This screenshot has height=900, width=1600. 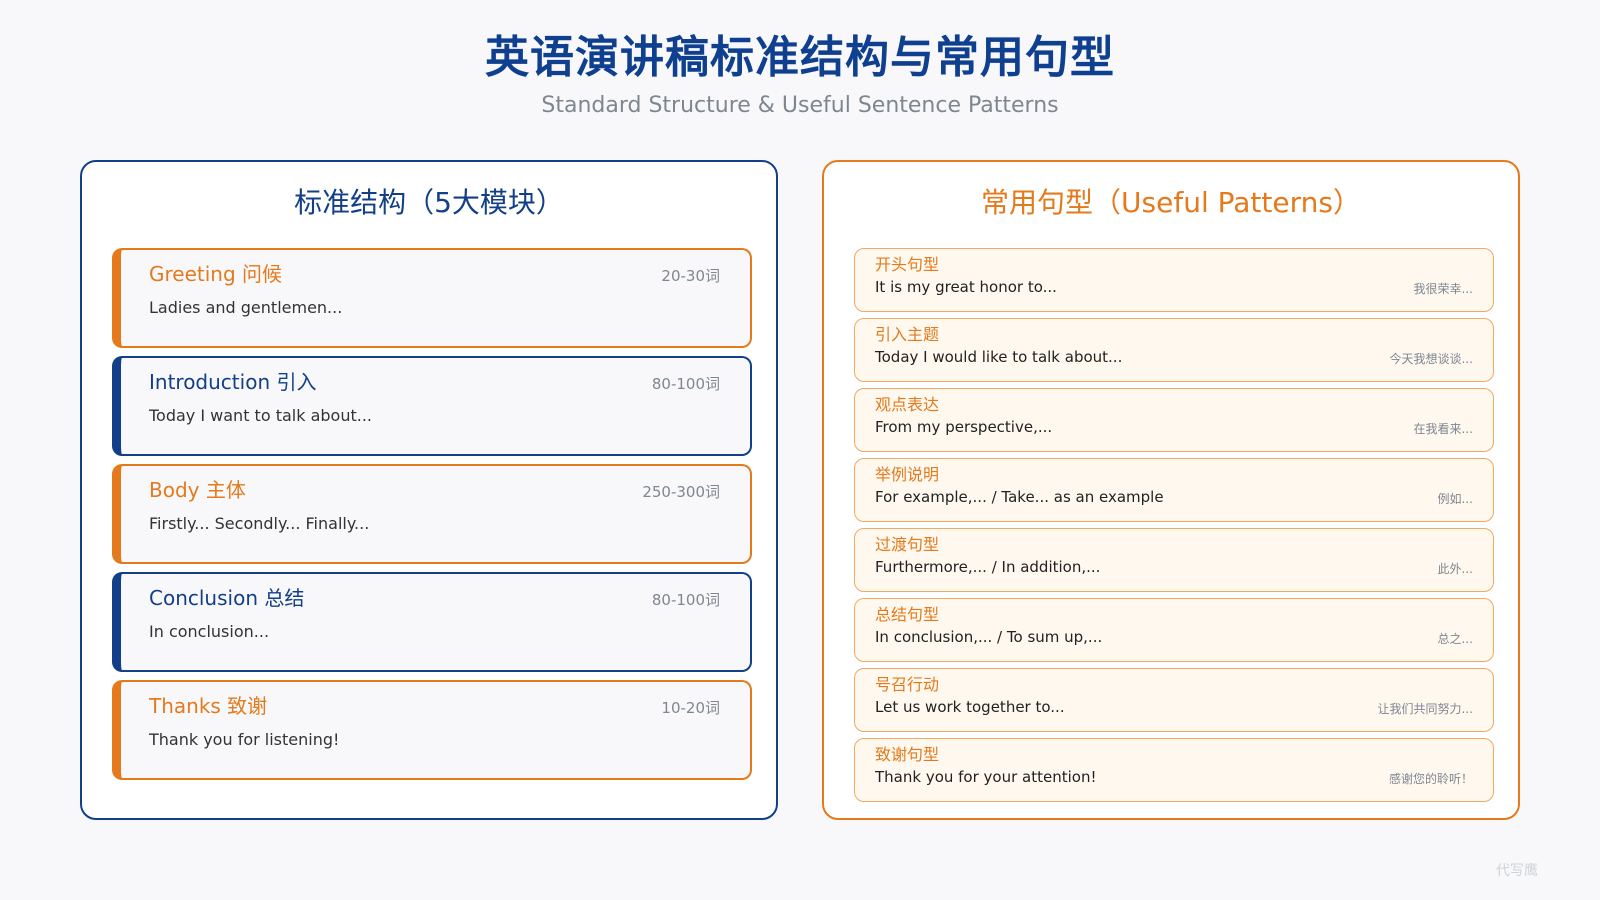 What do you see at coordinates (907, 264) in the screenshot?
I see `pattern-title: 开头句型` at bounding box center [907, 264].